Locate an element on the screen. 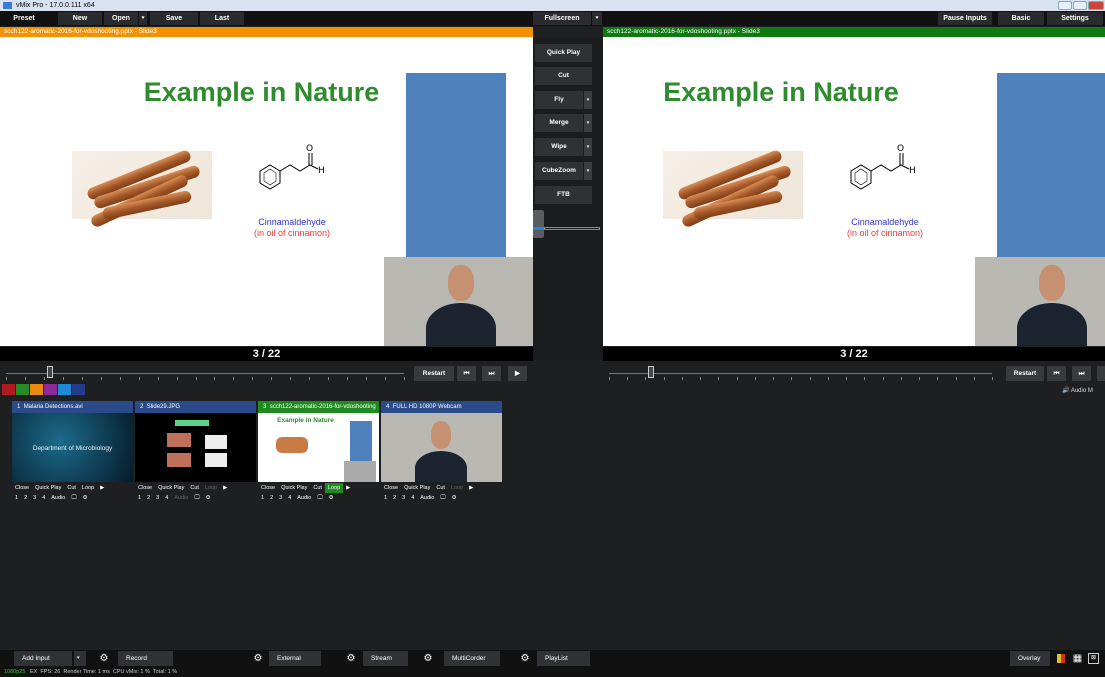 The height and width of the screenshot is (677, 1105). cut-button: Cut is located at coordinates (563, 76).